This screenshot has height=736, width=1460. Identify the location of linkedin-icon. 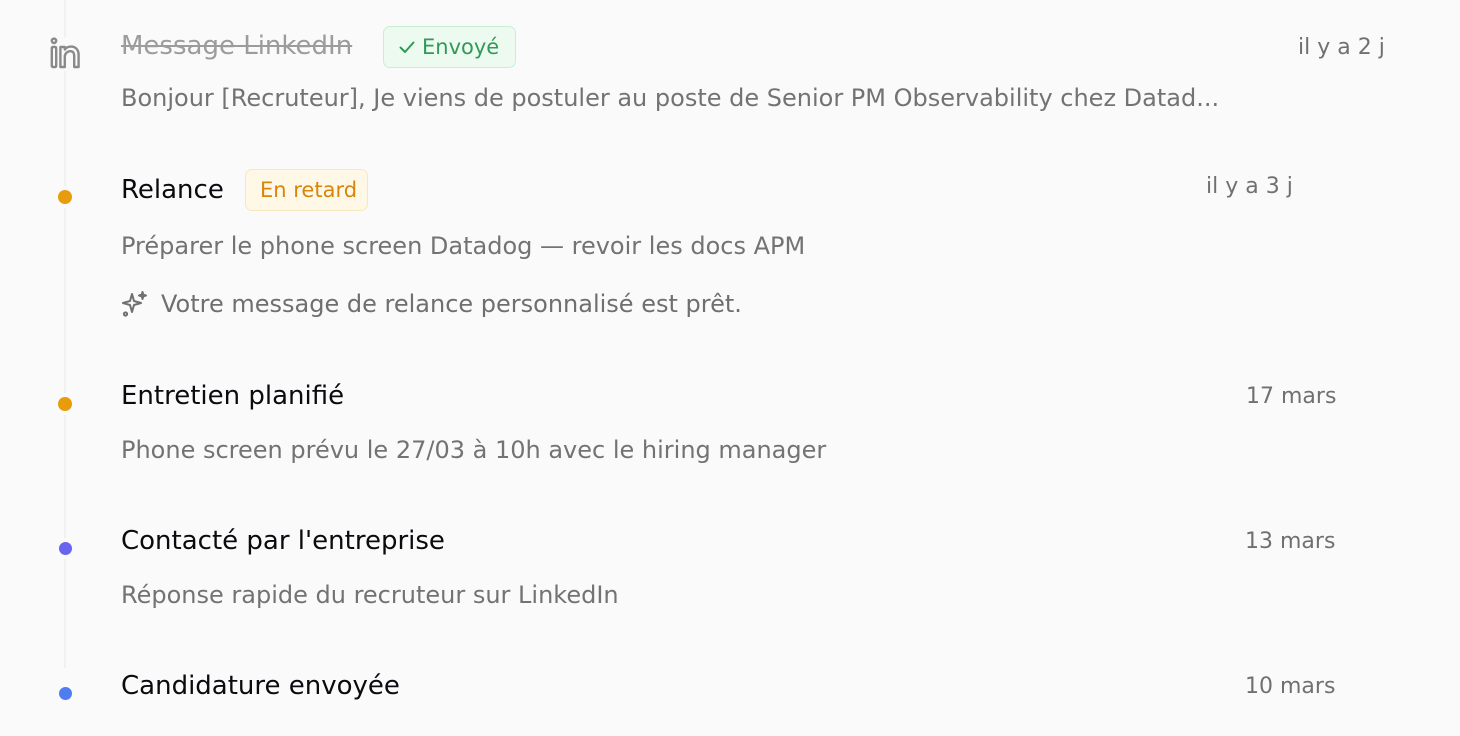
(65, 54).